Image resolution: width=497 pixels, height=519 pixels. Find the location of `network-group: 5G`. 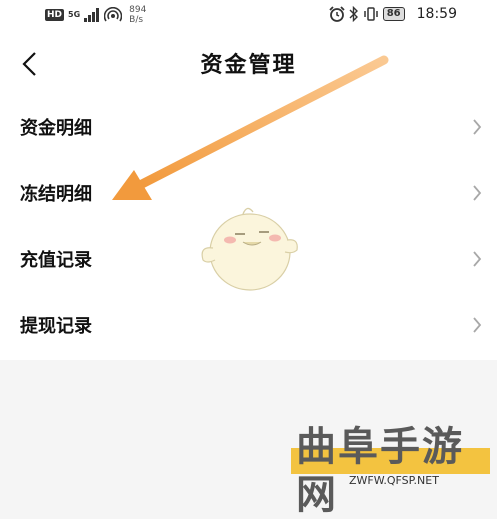

network-group: 5G is located at coordinates (74, 15).